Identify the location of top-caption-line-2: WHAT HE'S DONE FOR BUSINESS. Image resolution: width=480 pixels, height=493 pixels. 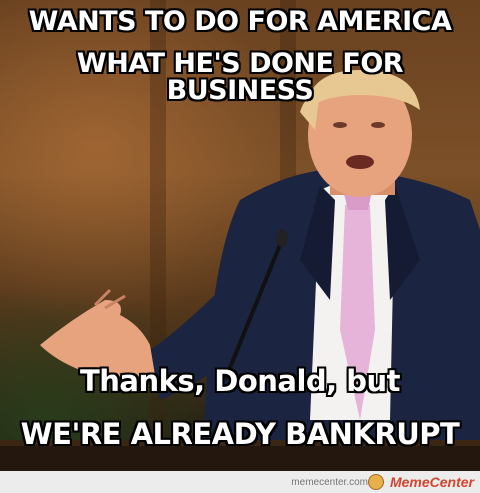
(240, 77).